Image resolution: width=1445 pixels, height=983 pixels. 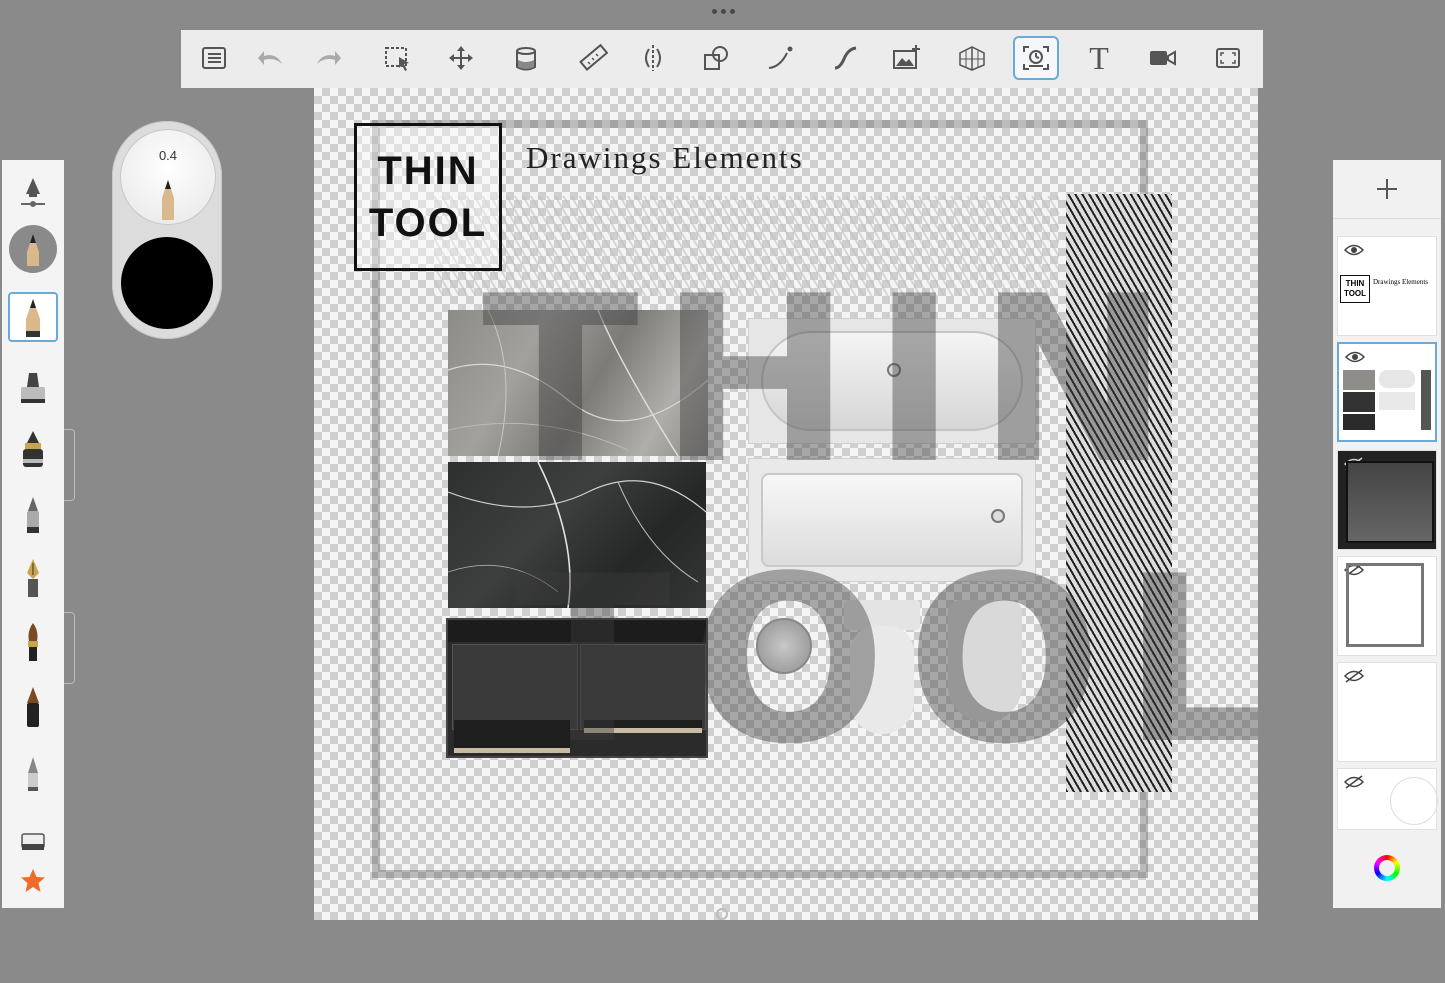 I want to click on thumb-hatch, so click(x=1426, y=400).